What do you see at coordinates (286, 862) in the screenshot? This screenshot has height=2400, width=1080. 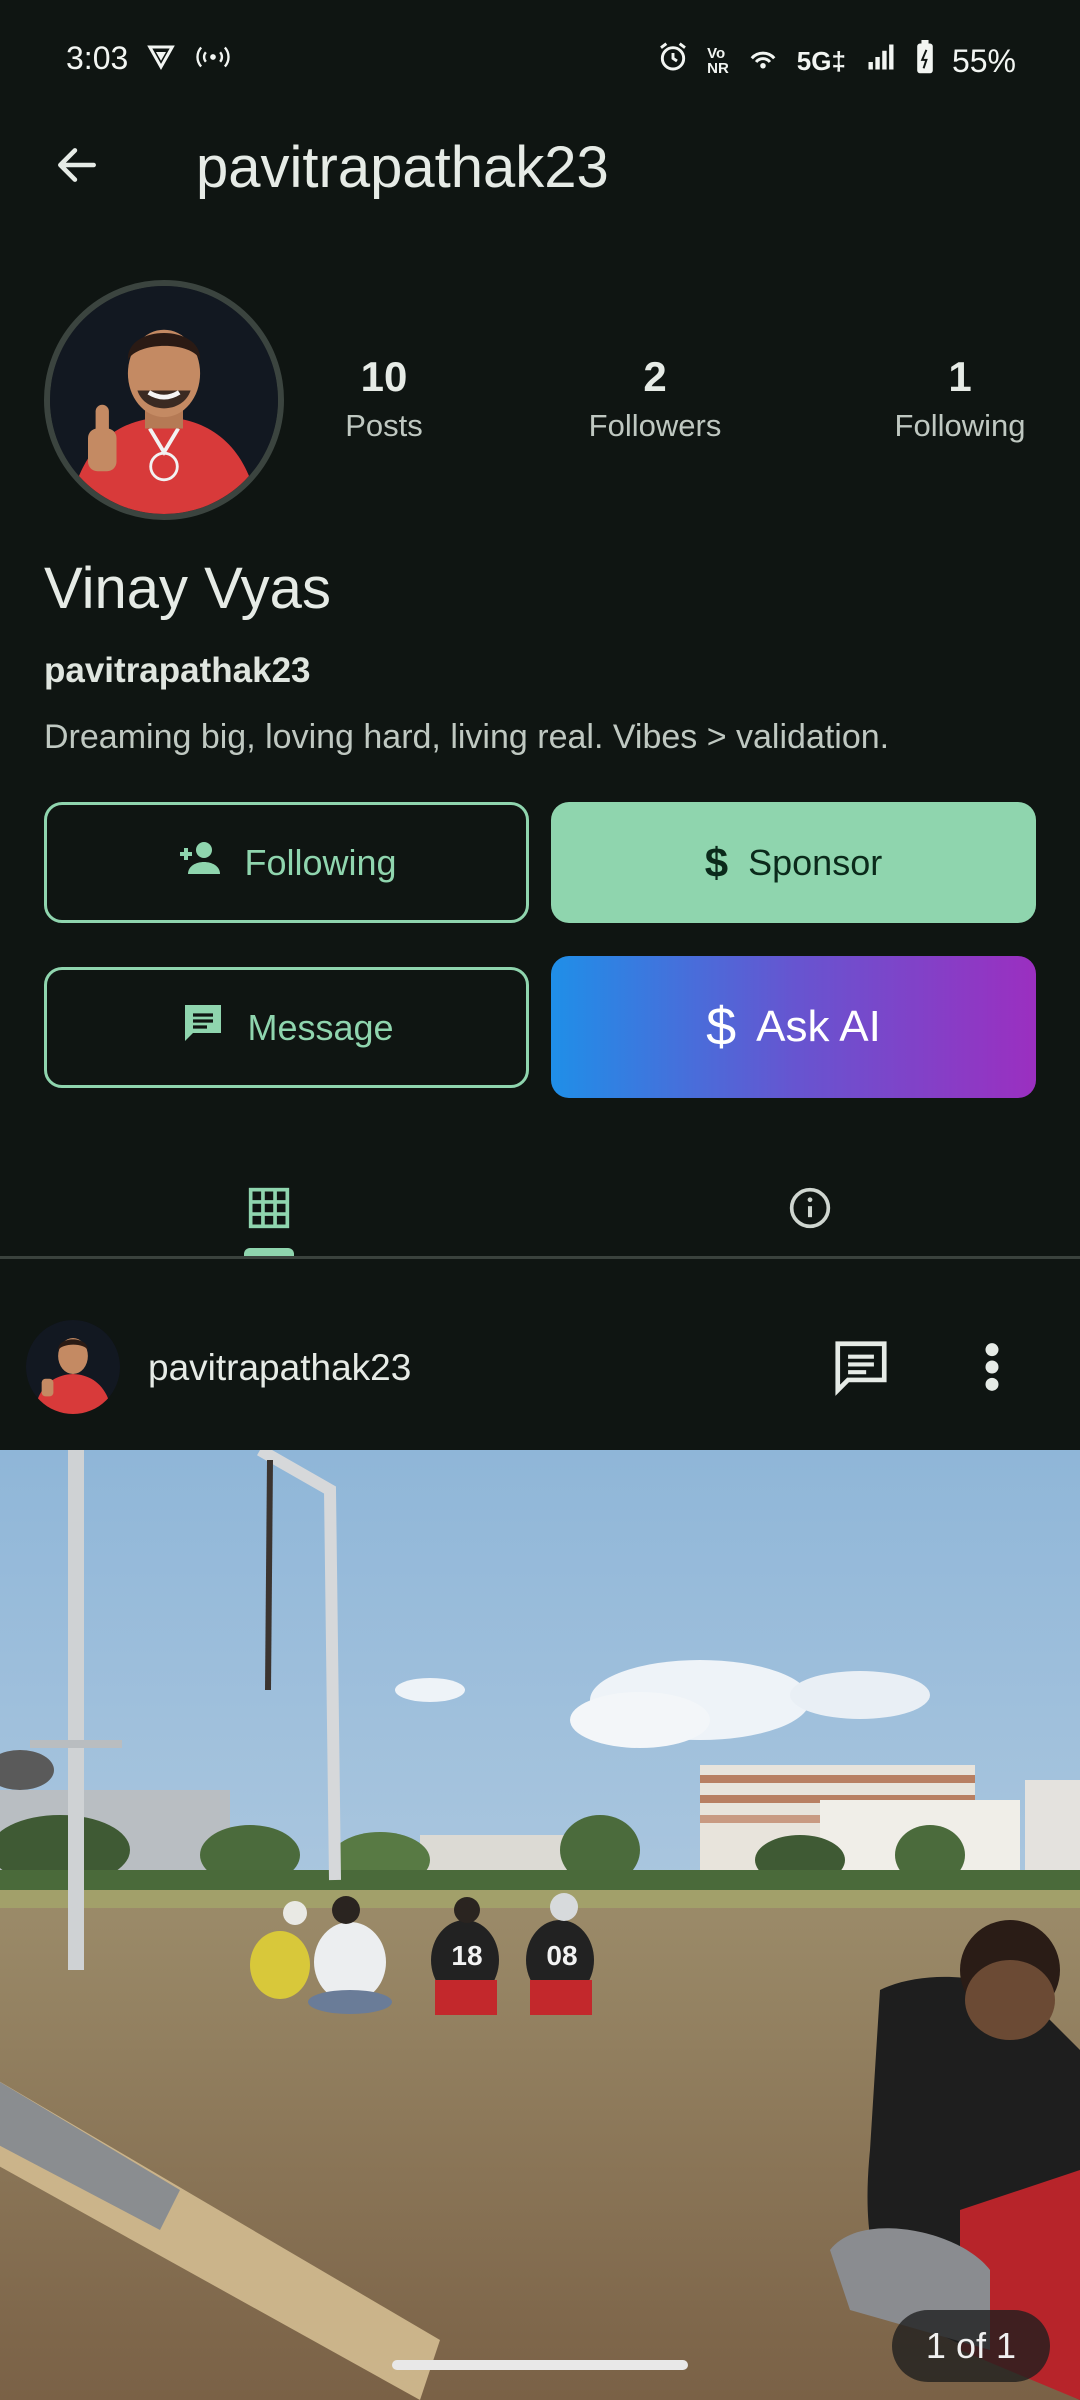 I see `following-button: Following` at bounding box center [286, 862].